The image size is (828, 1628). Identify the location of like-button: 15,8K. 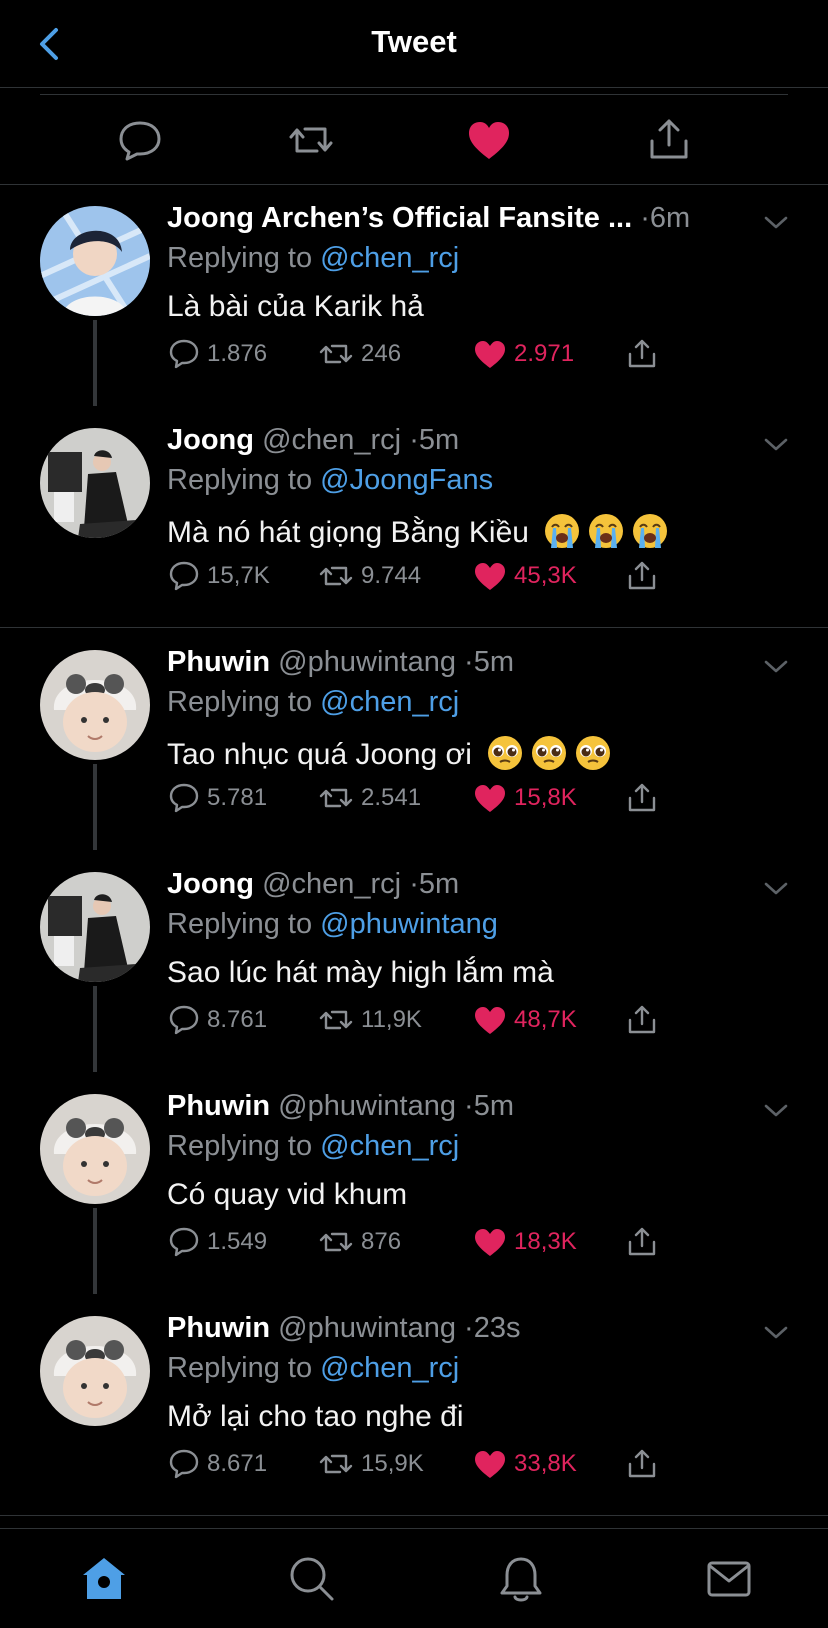
(524, 798).